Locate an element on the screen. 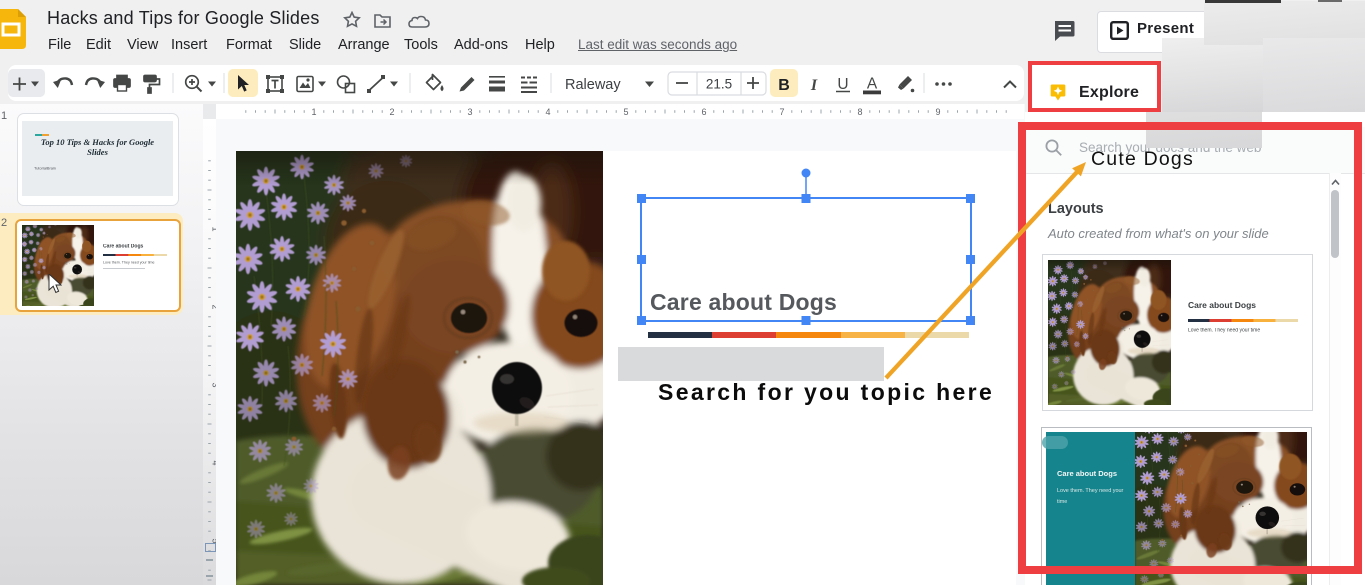  svg-text: U is located at coordinates (842, 84).